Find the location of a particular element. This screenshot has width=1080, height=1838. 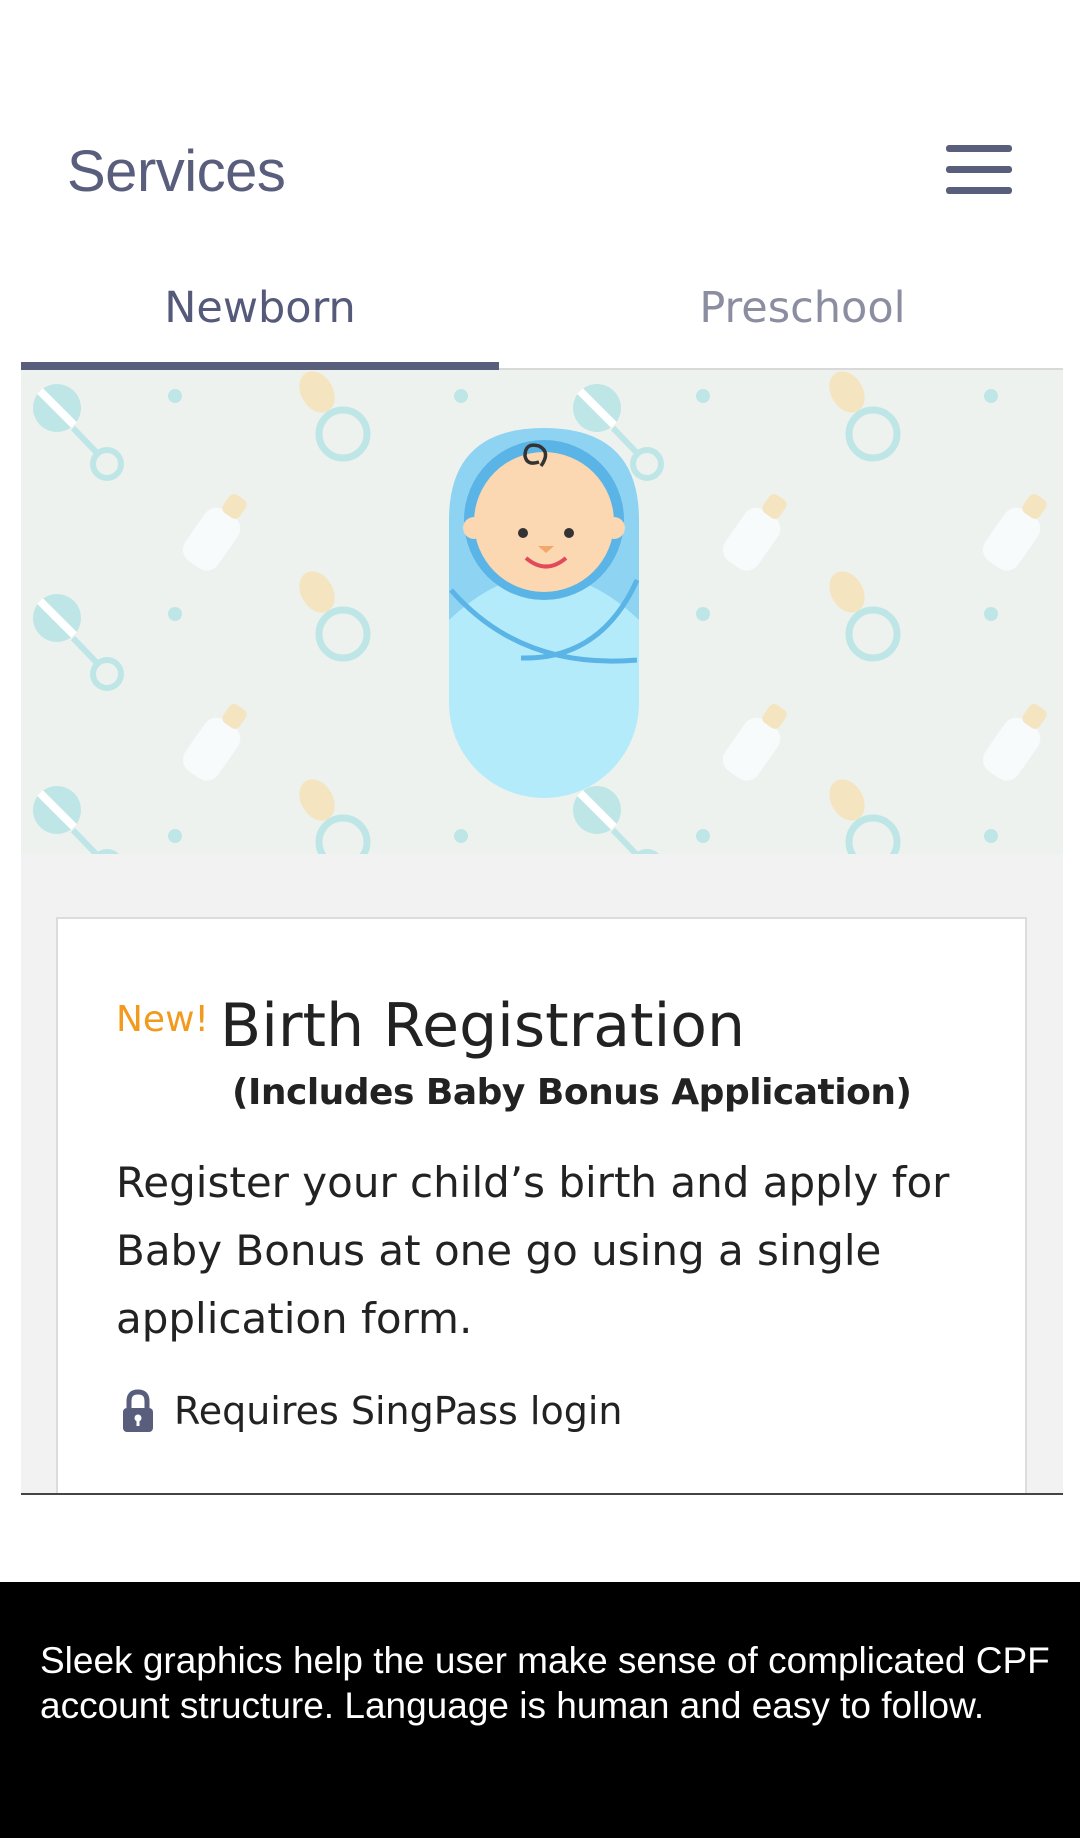

tab-newborn: Newborn is located at coordinates (260, 314).